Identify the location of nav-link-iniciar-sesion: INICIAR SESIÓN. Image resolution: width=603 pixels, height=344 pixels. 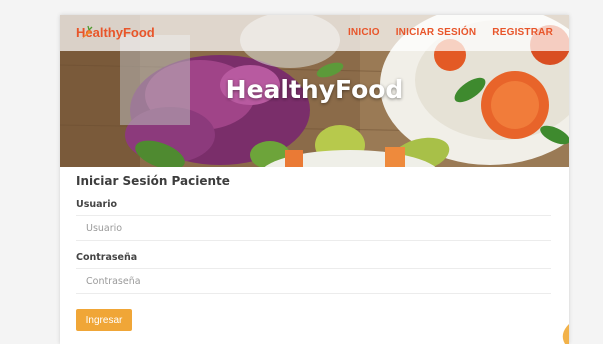
(436, 32).